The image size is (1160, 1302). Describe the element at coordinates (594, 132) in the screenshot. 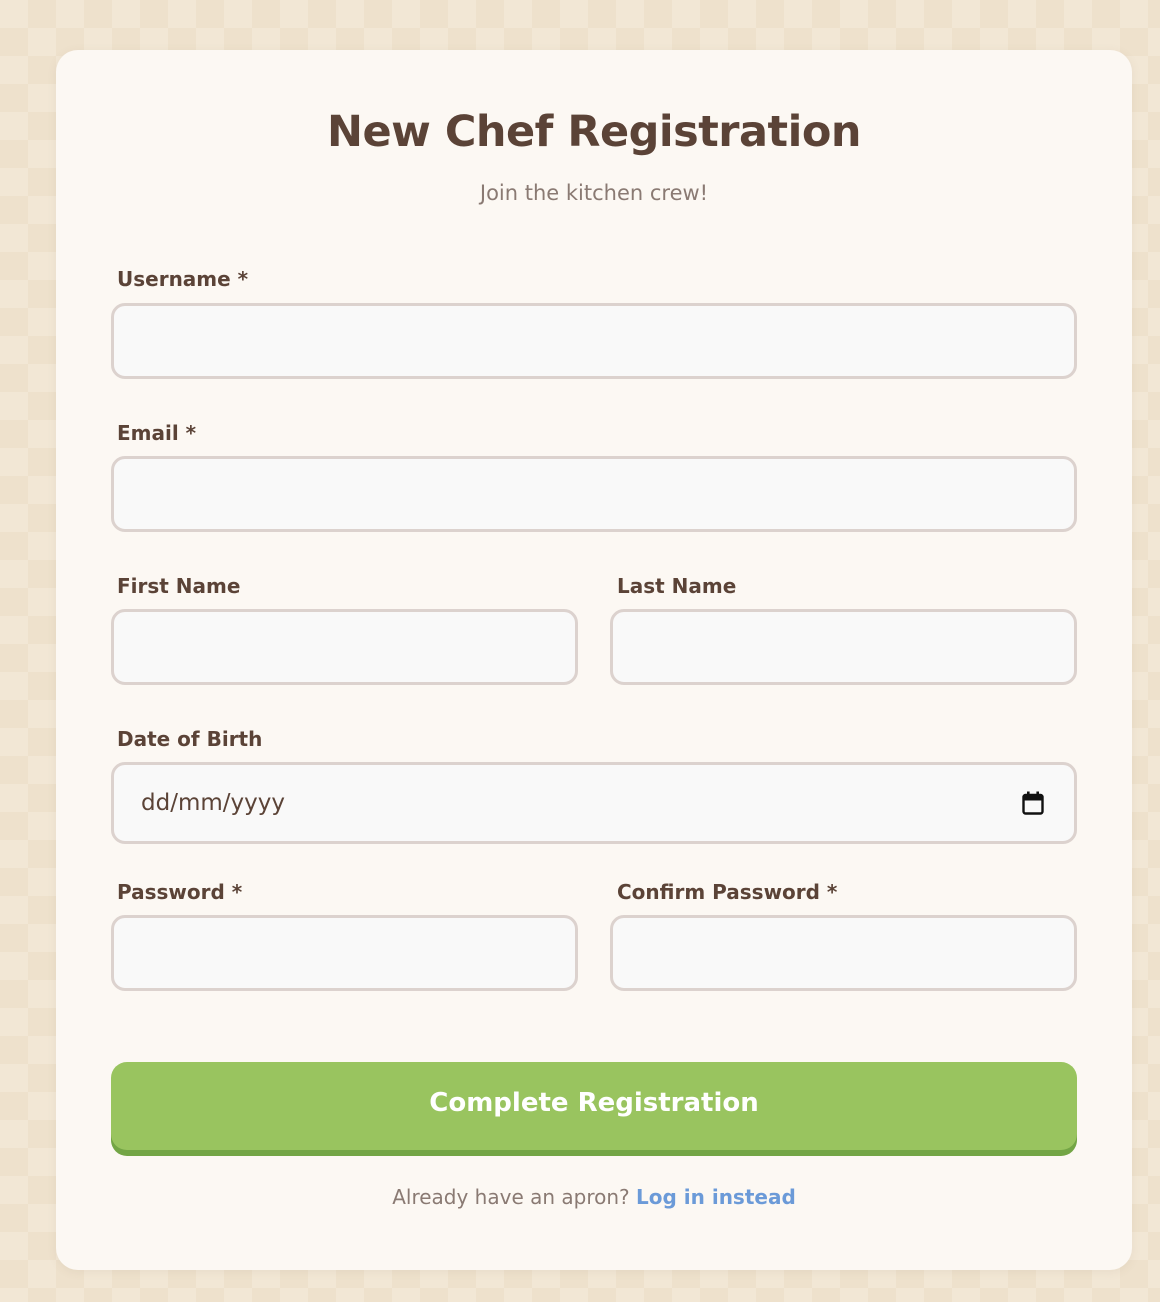

I see `page-title: New Chef Registration` at that location.